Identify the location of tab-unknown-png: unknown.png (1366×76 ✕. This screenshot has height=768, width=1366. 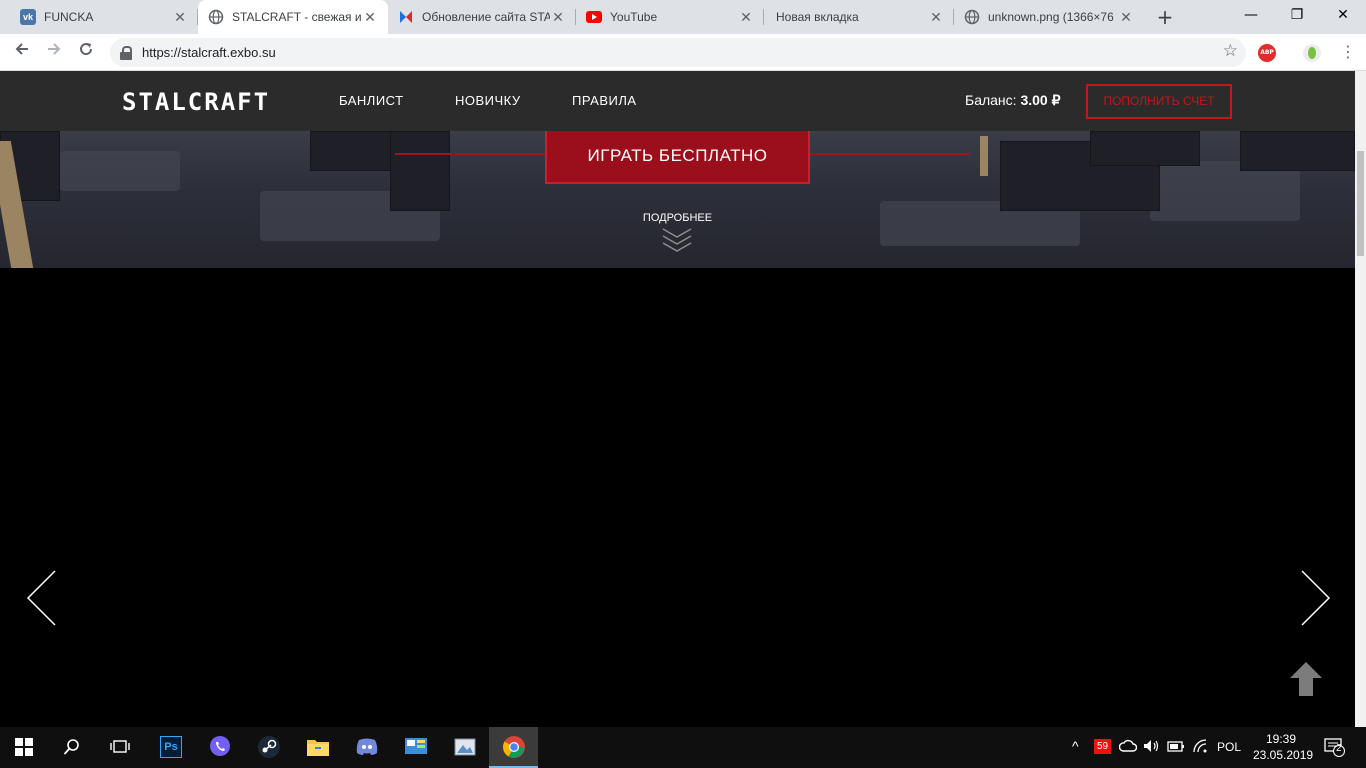
(1049, 17).